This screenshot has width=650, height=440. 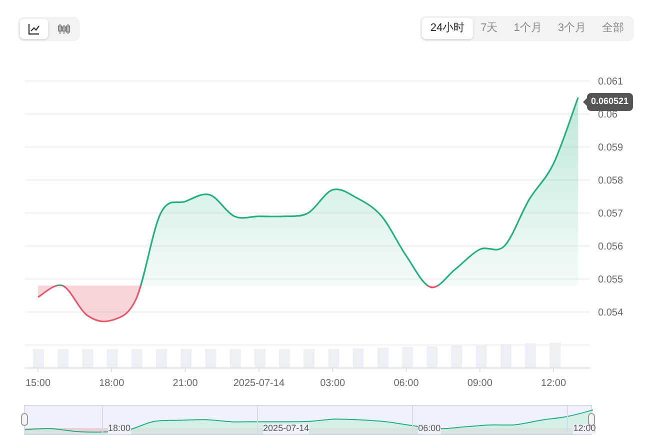 I want to click on x-axis-label: 09:00, so click(x=479, y=383).